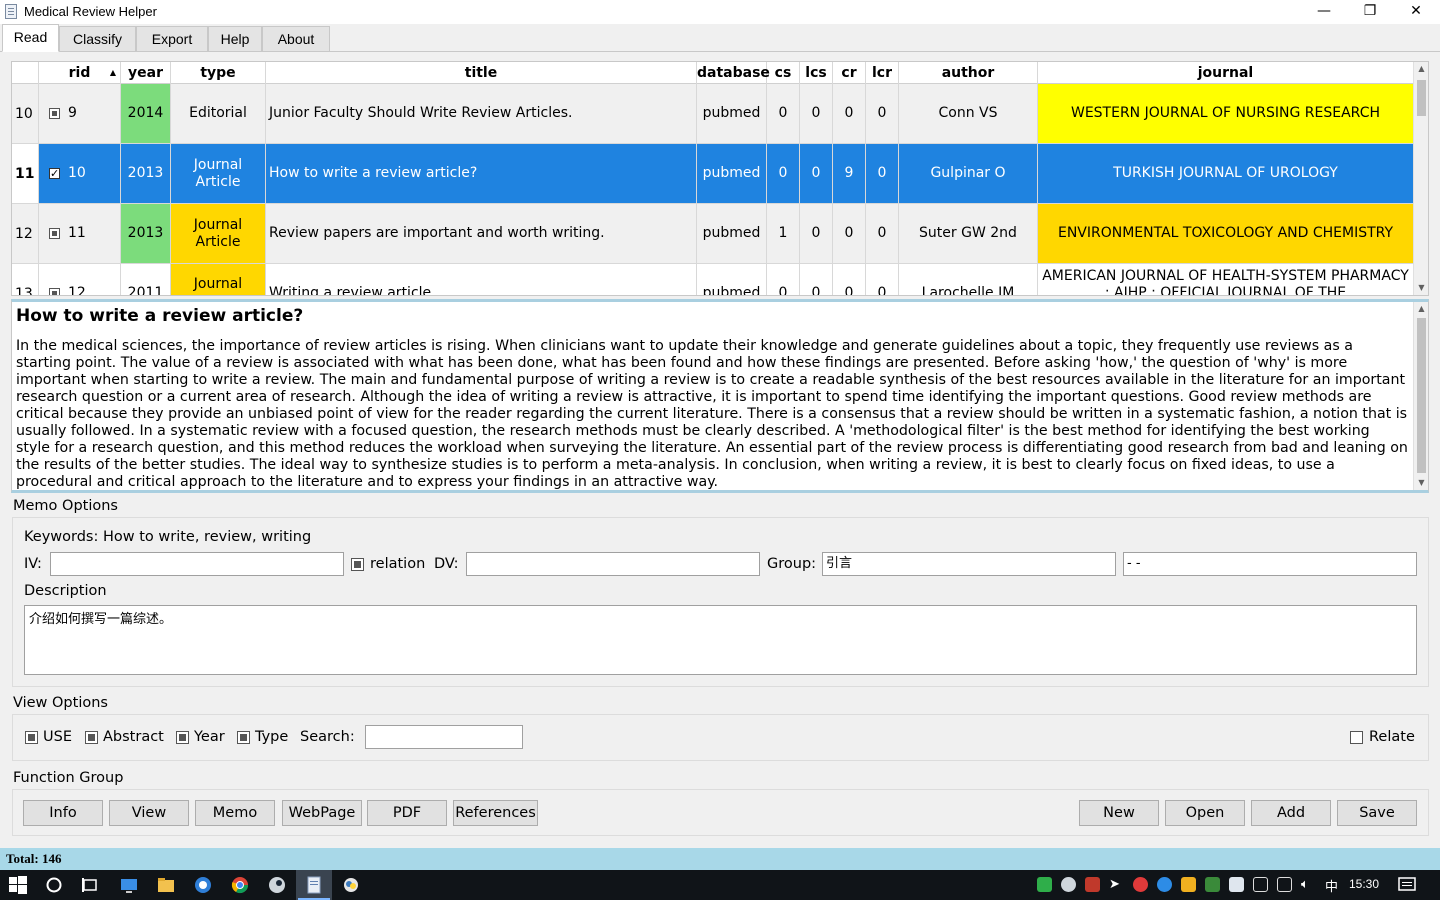 The height and width of the screenshot is (900, 1440). I want to click on type-cell: Journal, so click(218, 279).